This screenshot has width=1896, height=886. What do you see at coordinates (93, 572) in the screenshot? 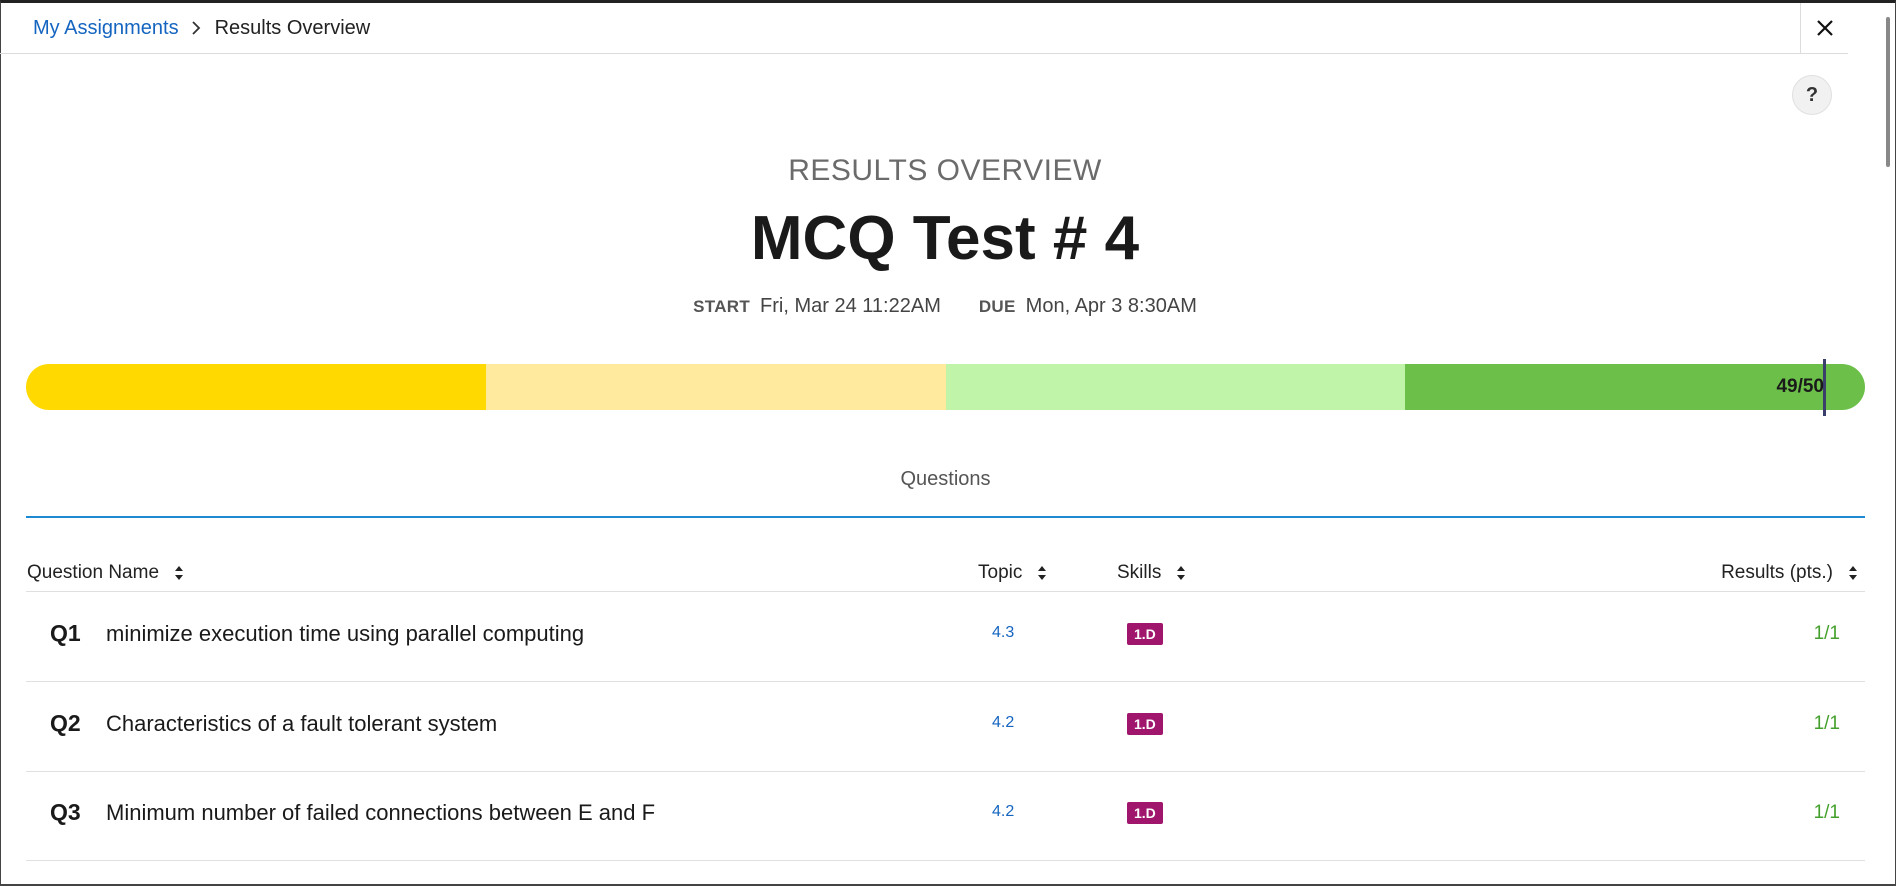
I see `column-question-name-label: Question Name` at bounding box center [93, 572].